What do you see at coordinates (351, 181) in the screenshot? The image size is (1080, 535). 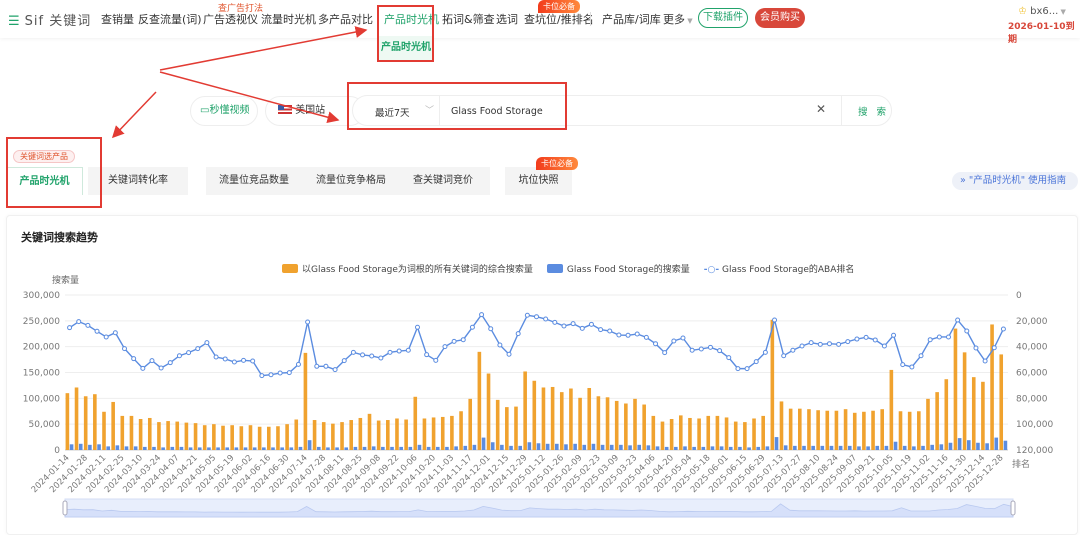 I see `tab-traffic-competition: 流量位竞争格局` at bounding box center [351, 181].